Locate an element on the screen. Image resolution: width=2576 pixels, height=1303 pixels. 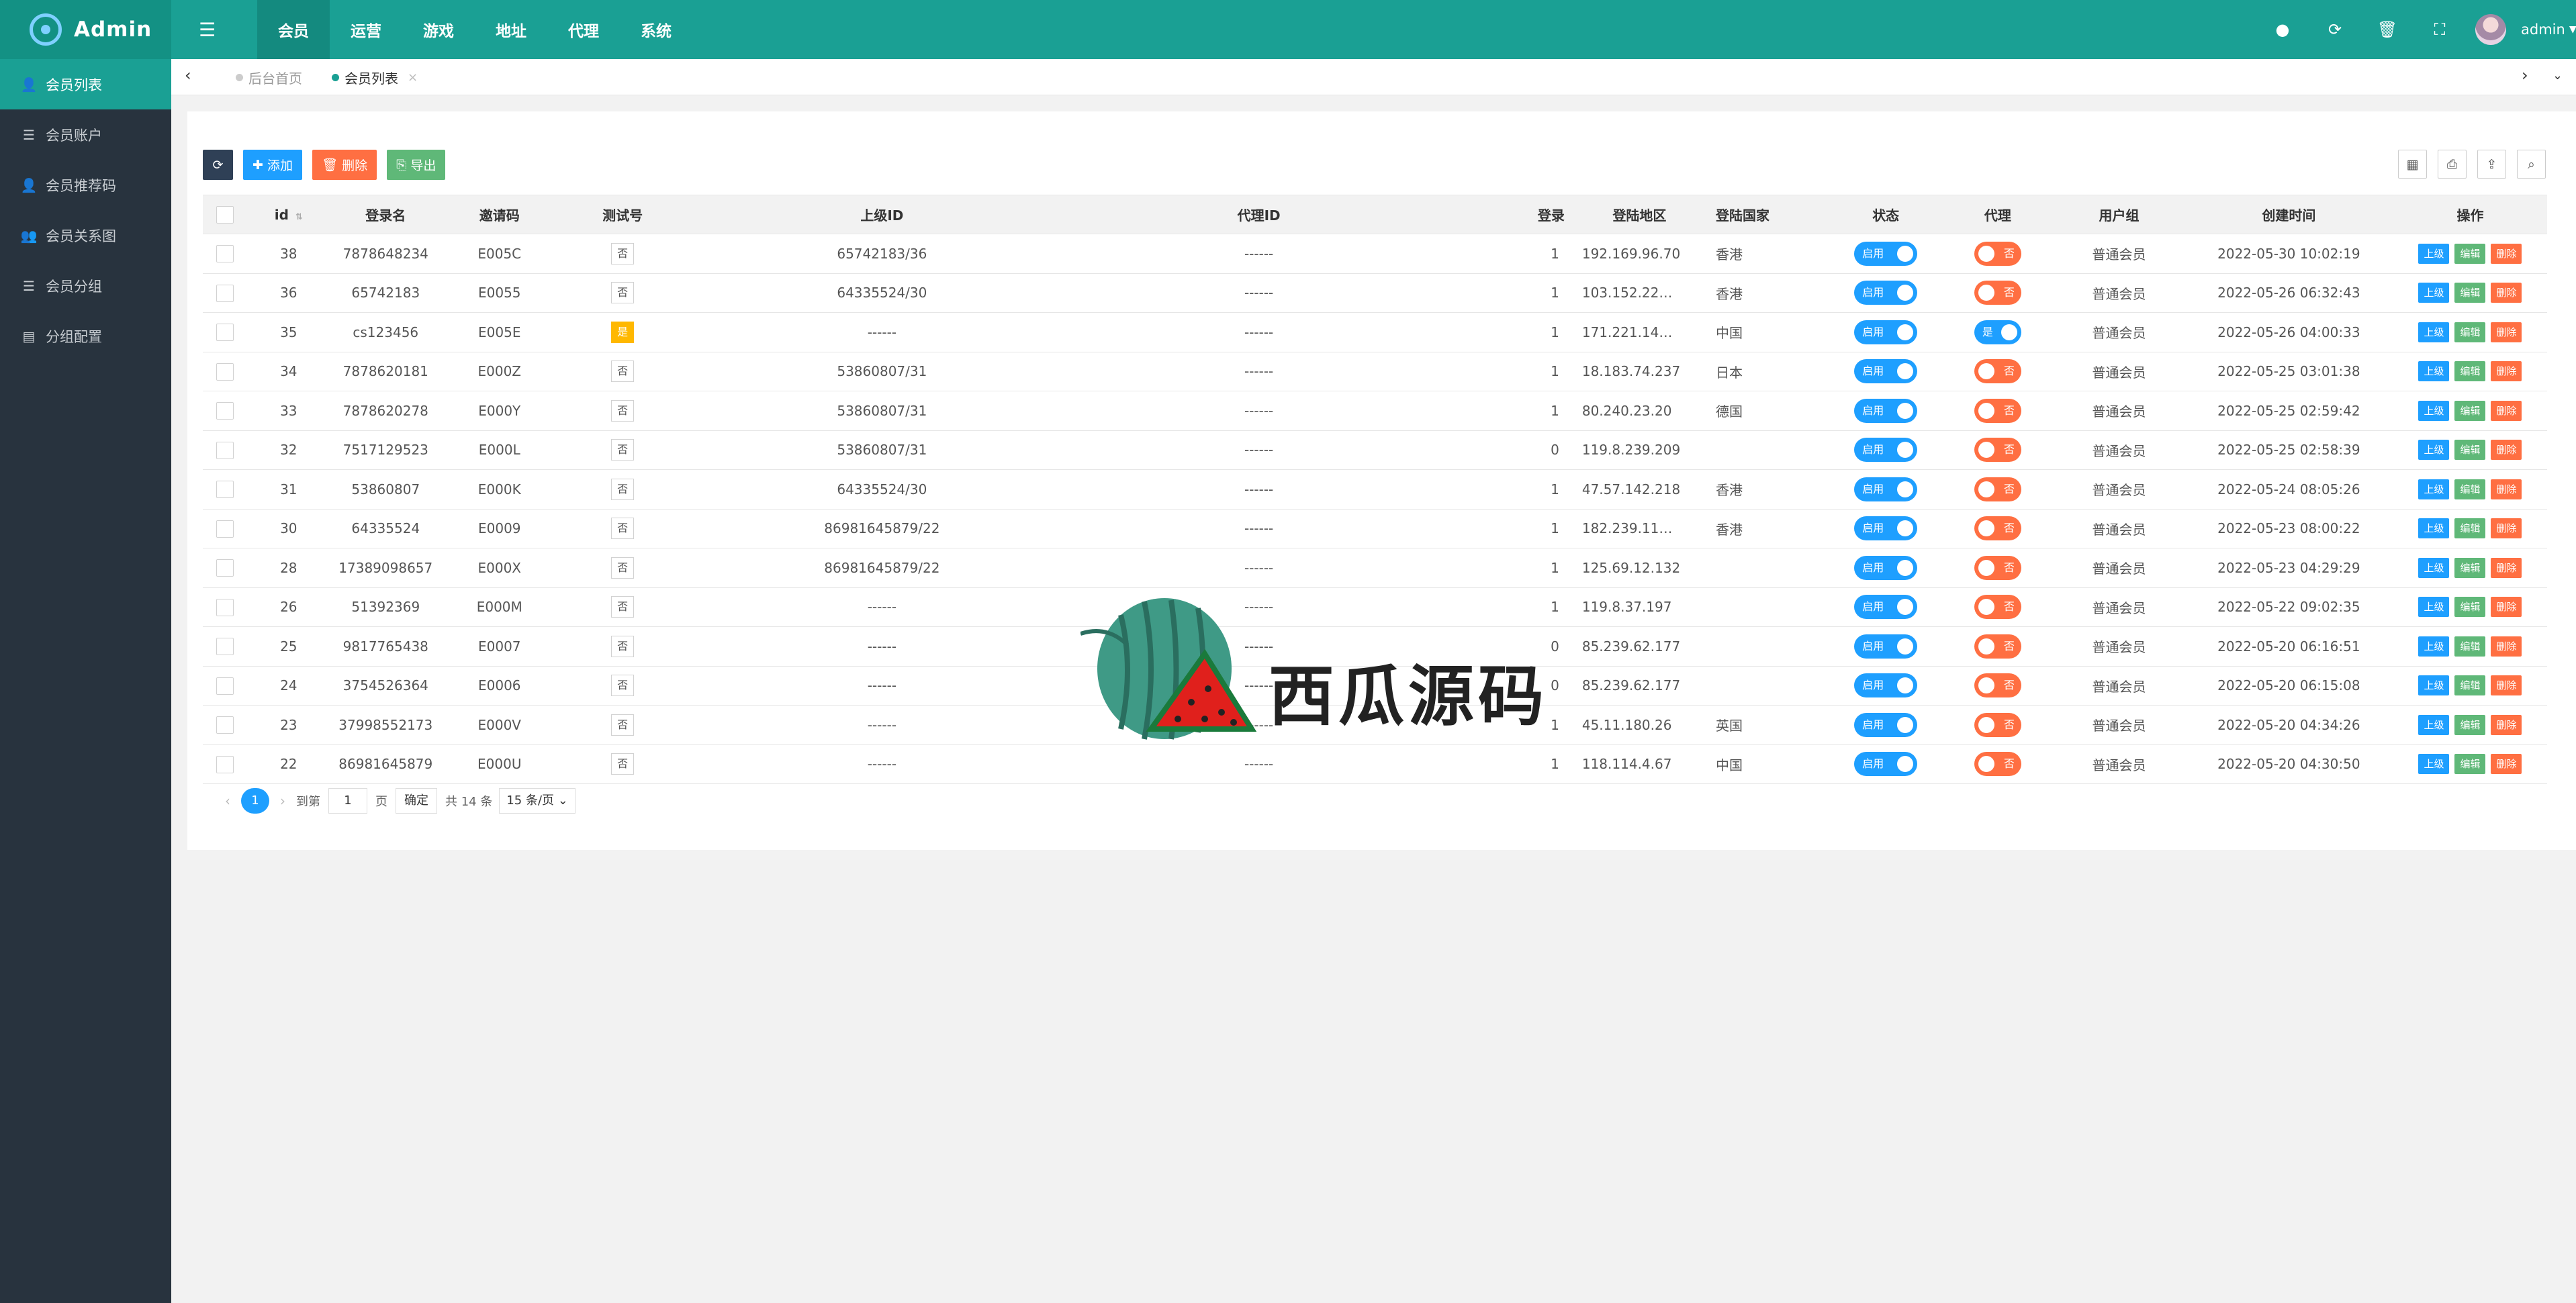
sidebar-item-relation-graph: 👥 会员关系图 is located at coordinates (85, 235).